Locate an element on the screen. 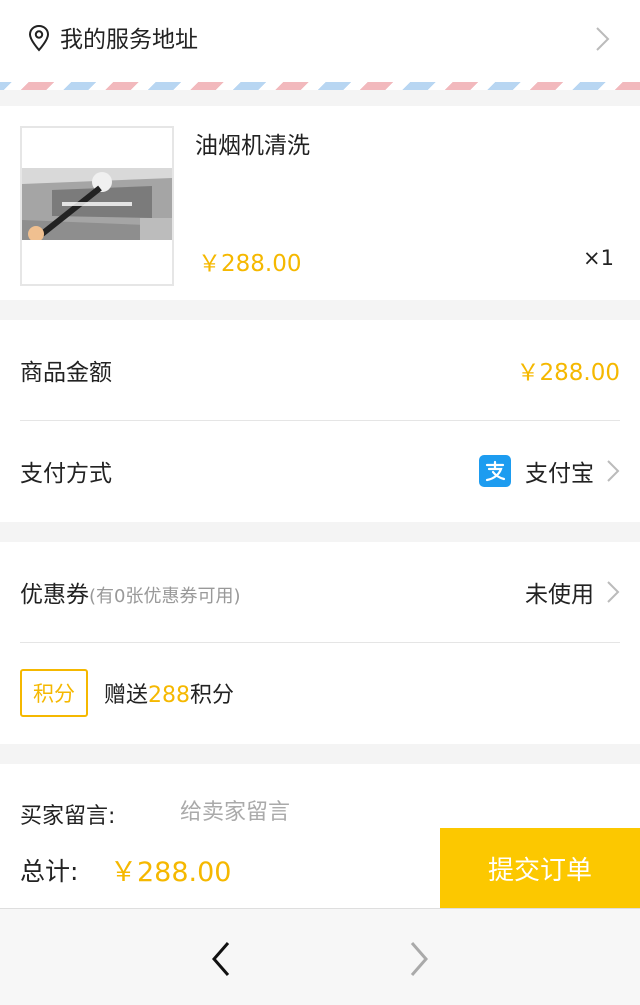  location-pin-icon is located at coordinates (39, 38).